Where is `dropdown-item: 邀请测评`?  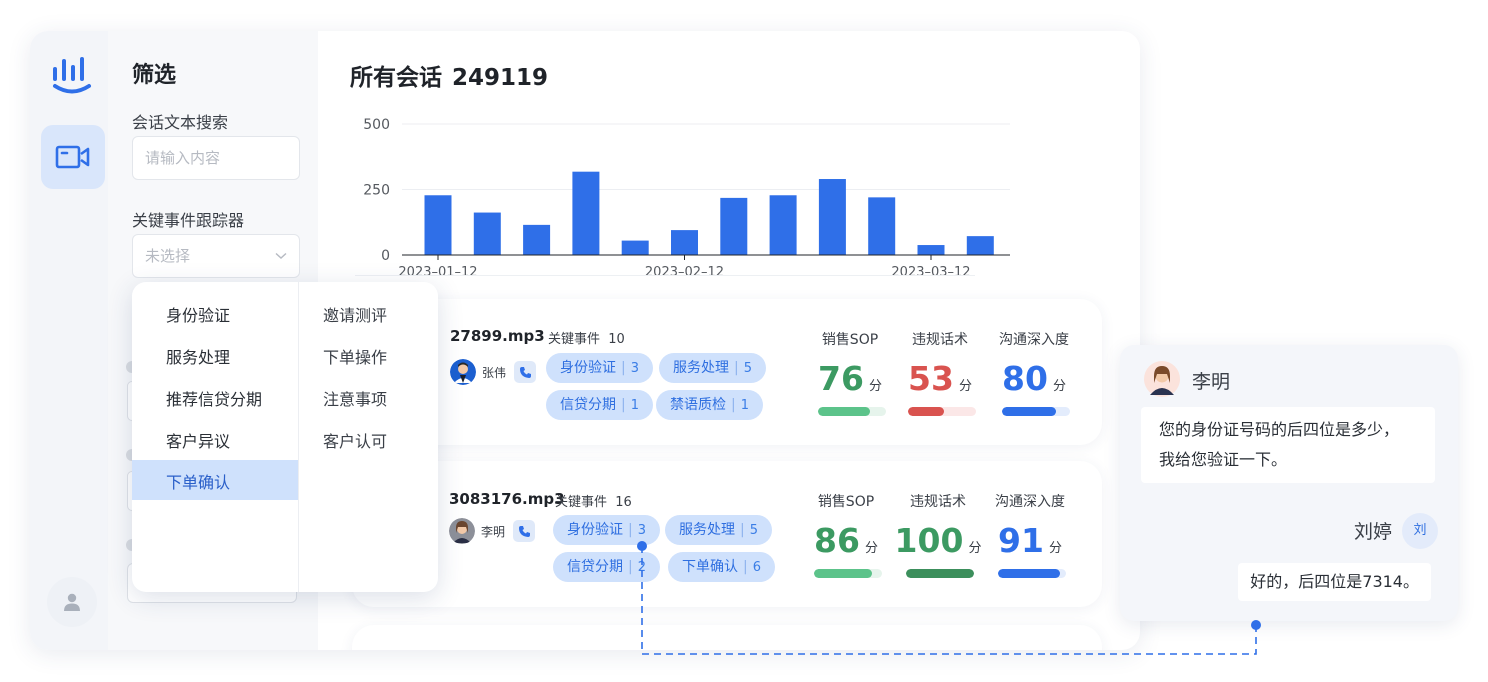
dropdown-item: 邀请测评 is located at coordinates (355, 314).